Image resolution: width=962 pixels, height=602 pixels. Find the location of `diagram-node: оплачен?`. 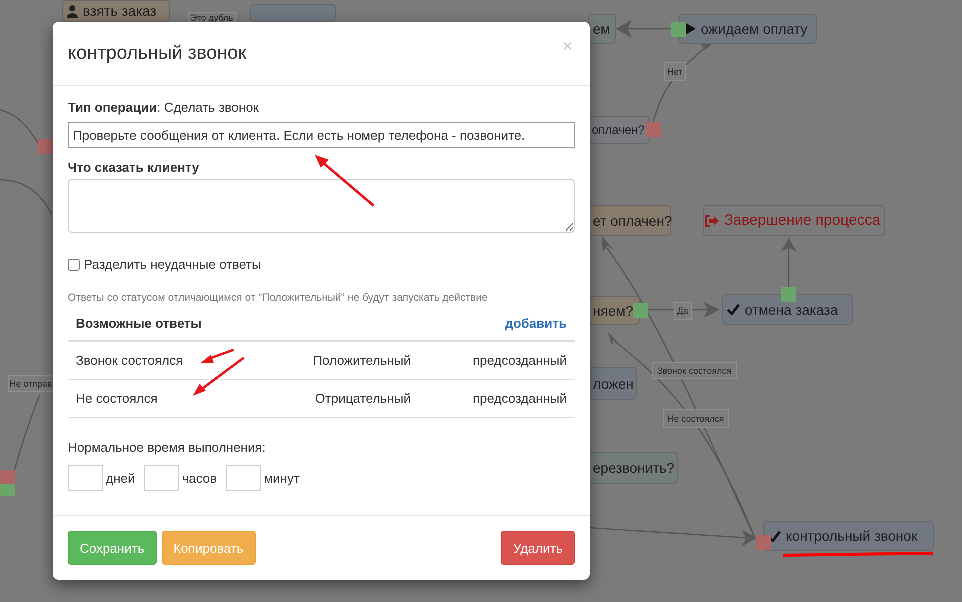

diagram-node: оплачен? is located at coordinates (619, 130).